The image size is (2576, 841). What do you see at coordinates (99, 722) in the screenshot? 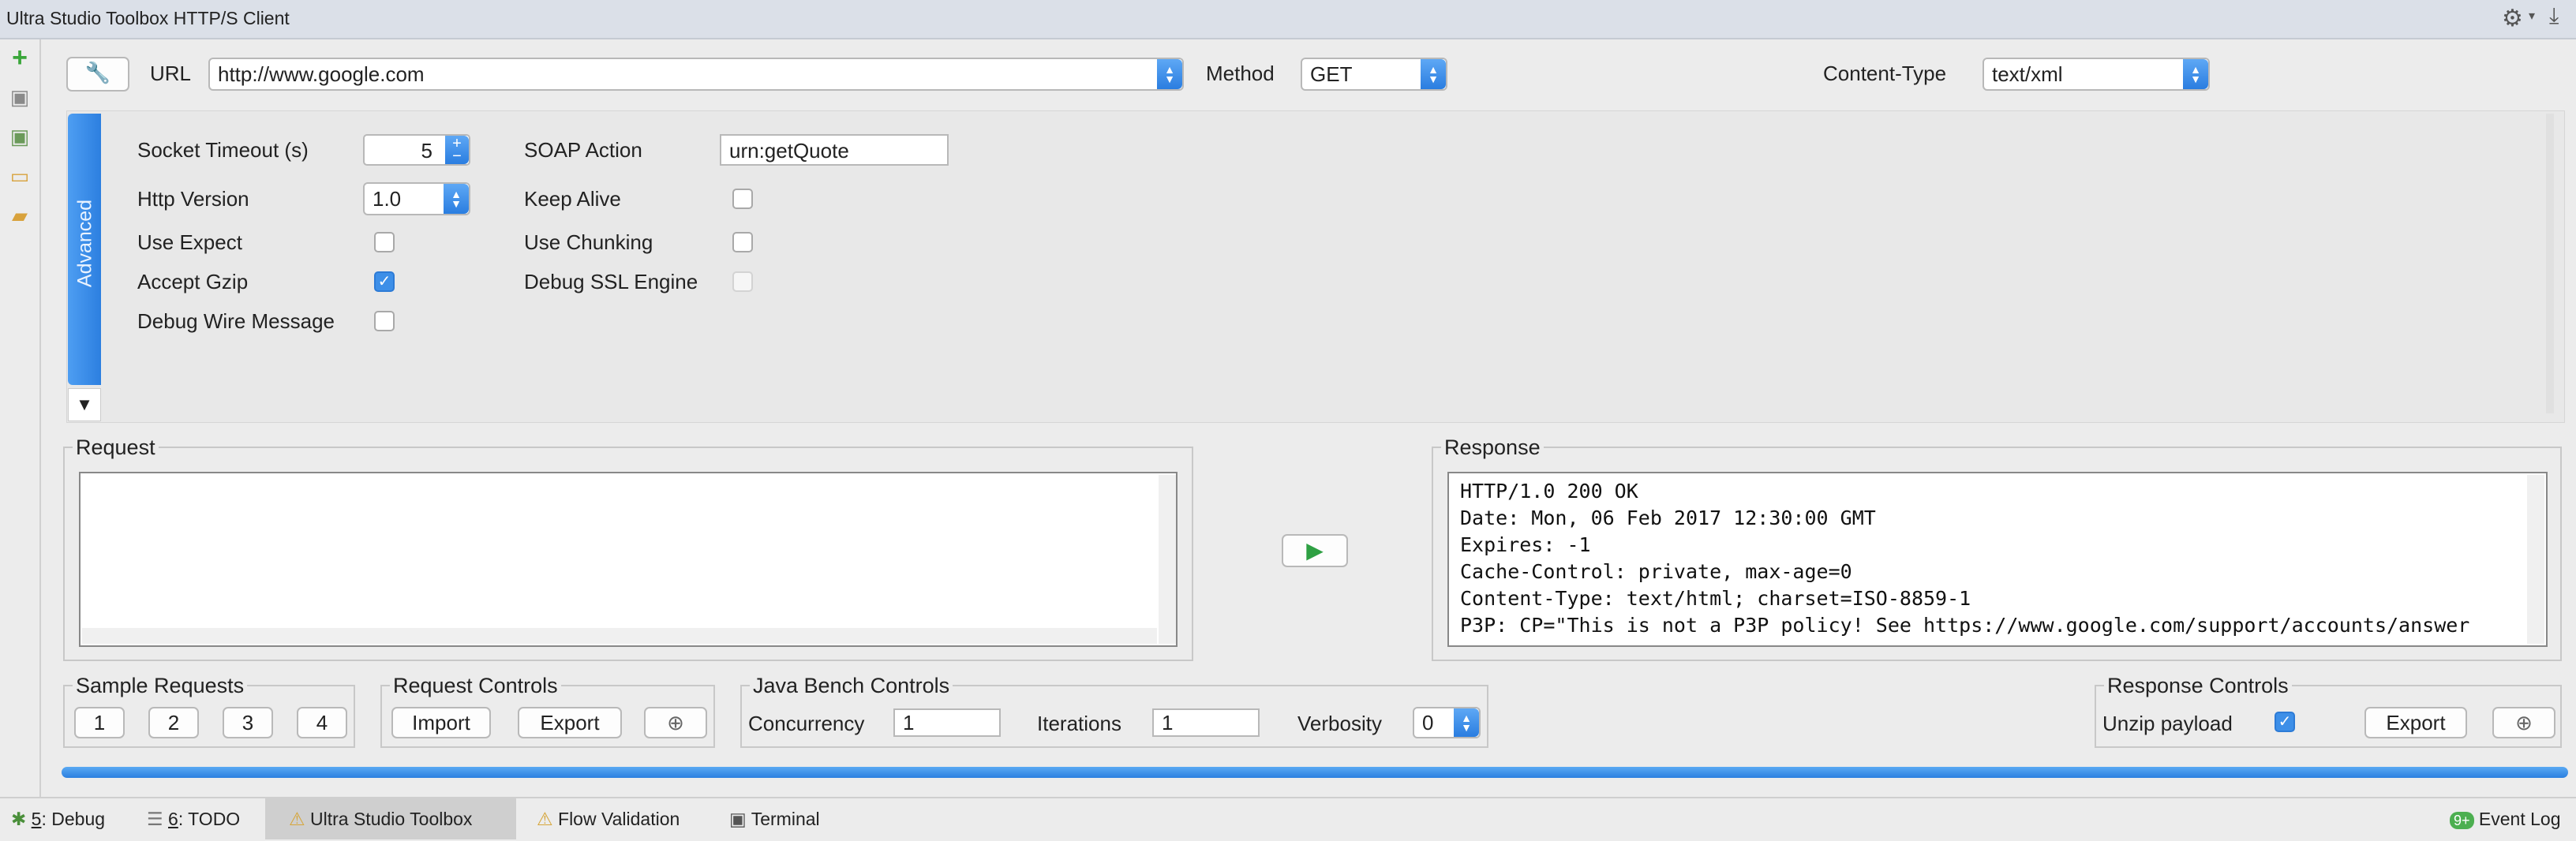
I see `sample-request-1-button: 1` at bounding box center [99, 722].